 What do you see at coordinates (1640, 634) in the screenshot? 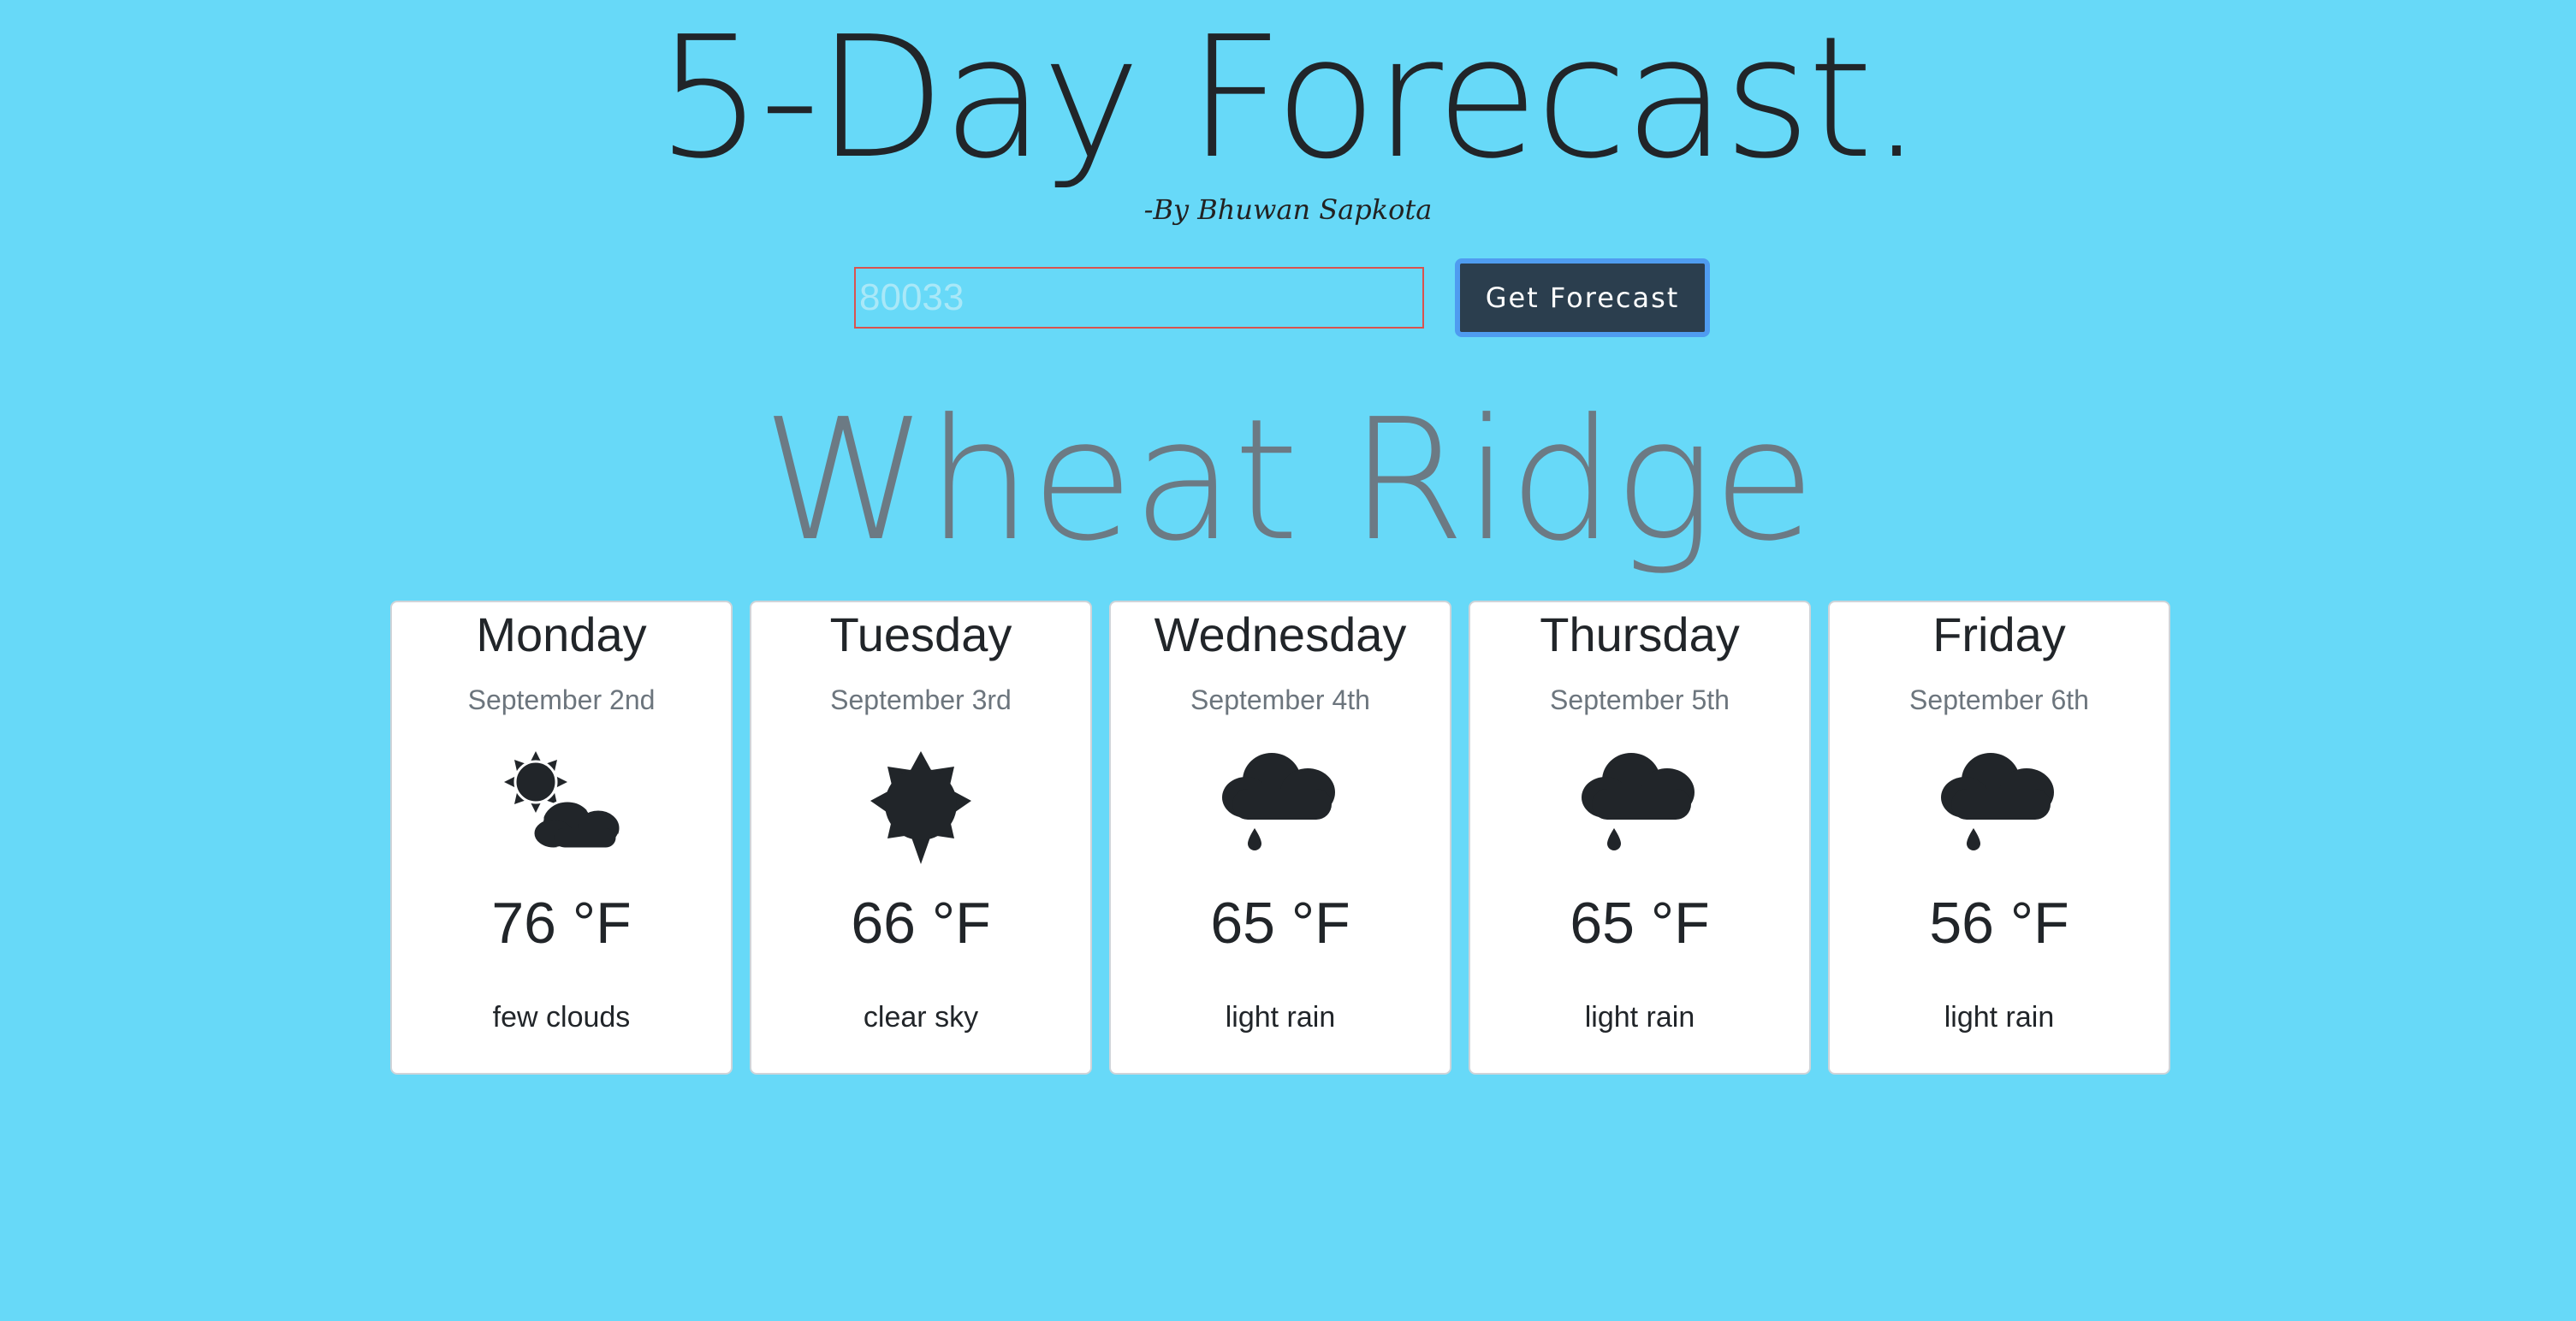
I see `card-day: Thursday` at bounding box center [1640, 634].